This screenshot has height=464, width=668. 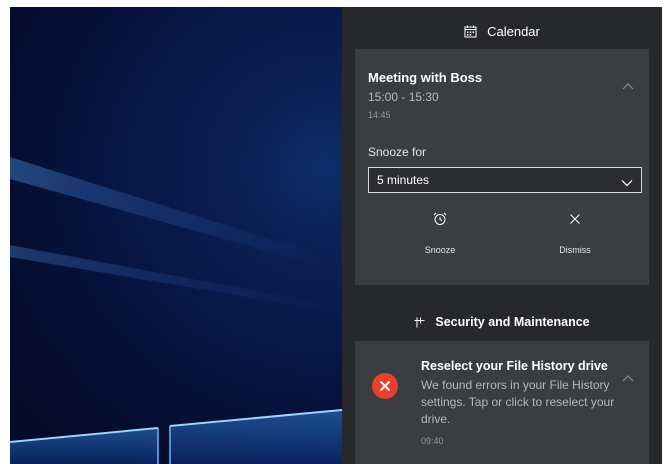 What do you see at coordinates (440, 221) in the screenshot?
I see `alarm-clock-icon` at bounding box center [440, 221].